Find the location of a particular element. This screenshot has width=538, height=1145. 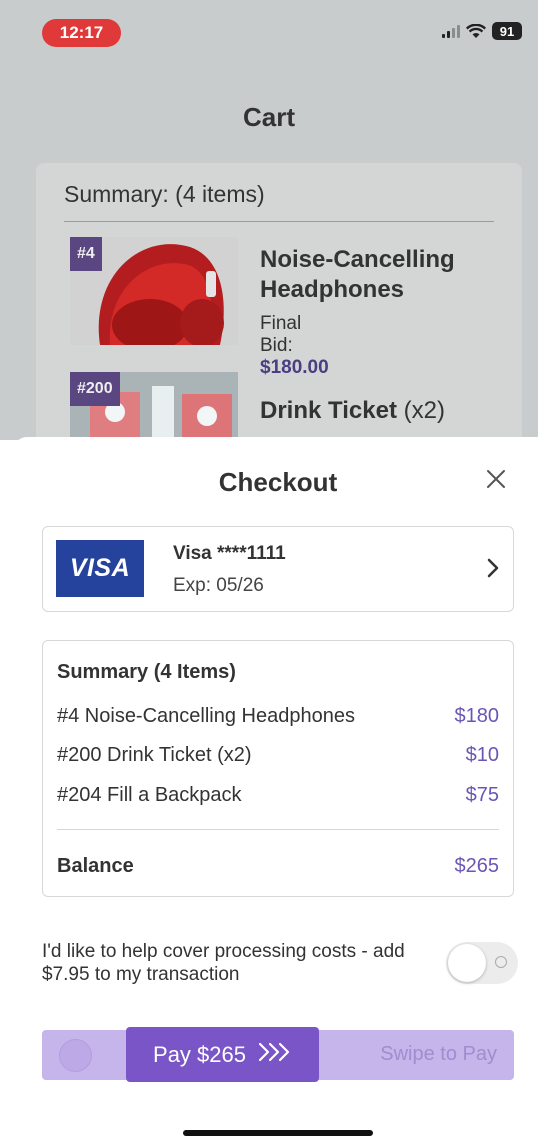

line-label: #4 Noise-Cancelling Headphones is located at coordinates (206, 716).